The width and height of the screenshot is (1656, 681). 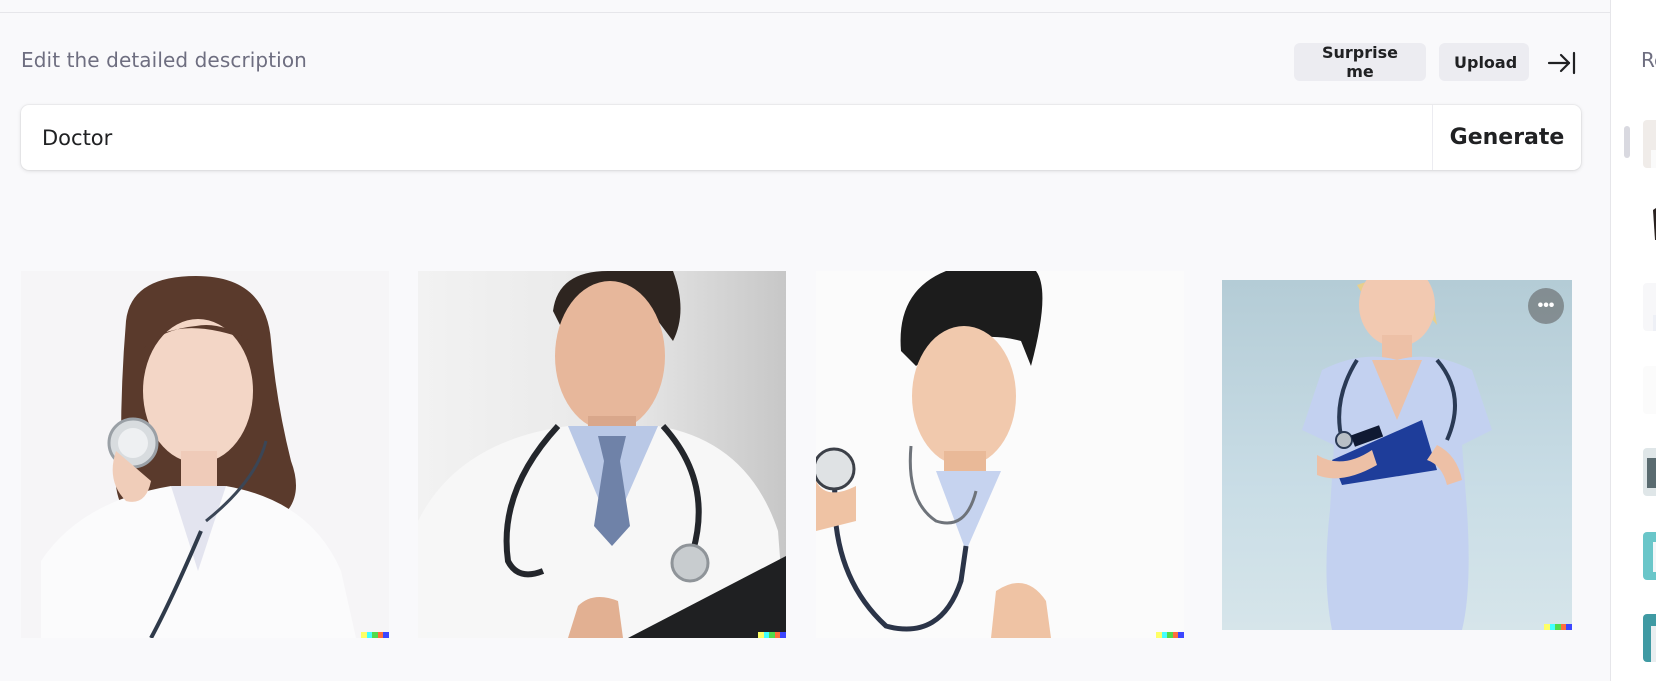 I want to click on history-panel: Recents, so click(x=1633, y=340).